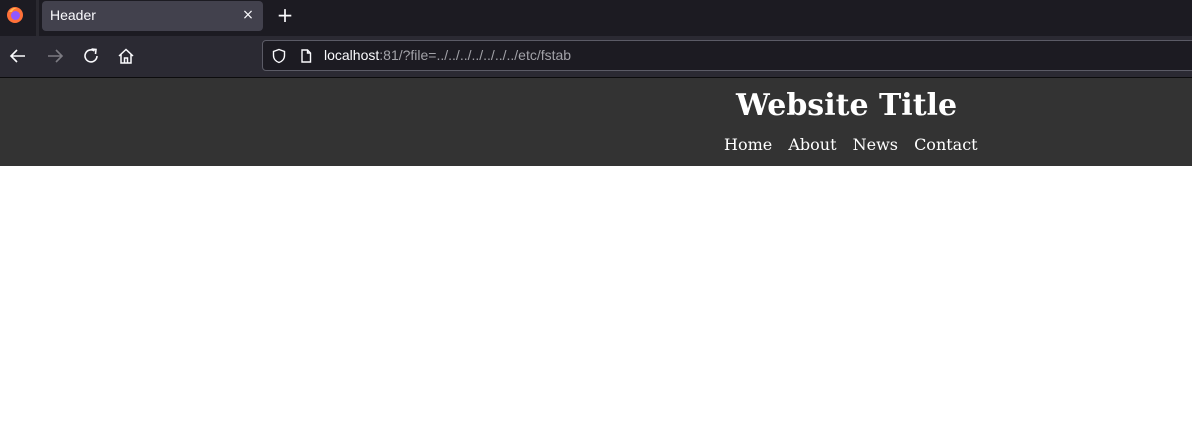 The image size is (1192, 433). Describe the element at coordinates (946, 144) in the screenshot. I see `nav-link-contact: Contact` at that location.